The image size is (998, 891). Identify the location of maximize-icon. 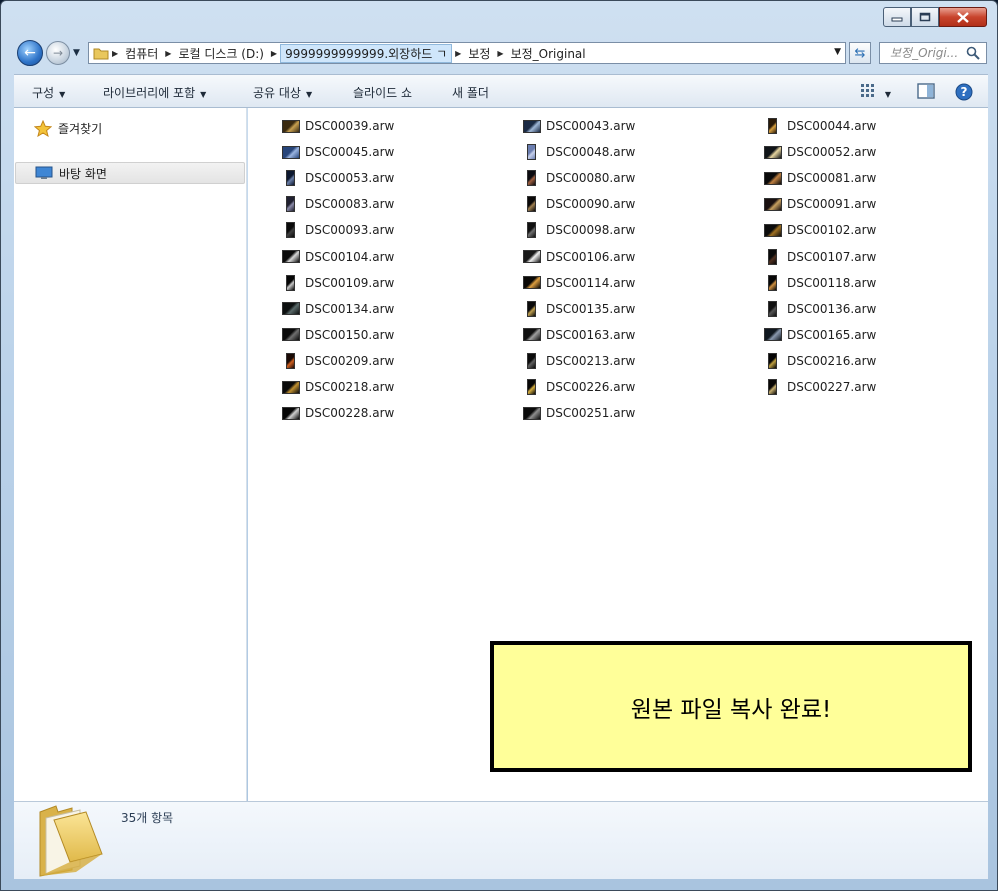
(925, 17).